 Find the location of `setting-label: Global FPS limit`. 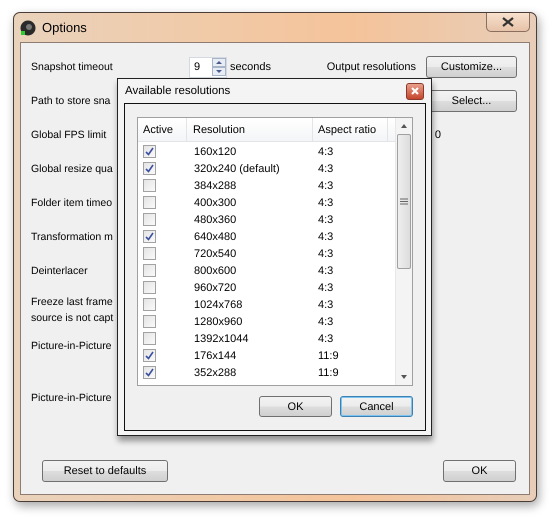

setting-label: Global FPS limit is located at coordinates (68, 135).